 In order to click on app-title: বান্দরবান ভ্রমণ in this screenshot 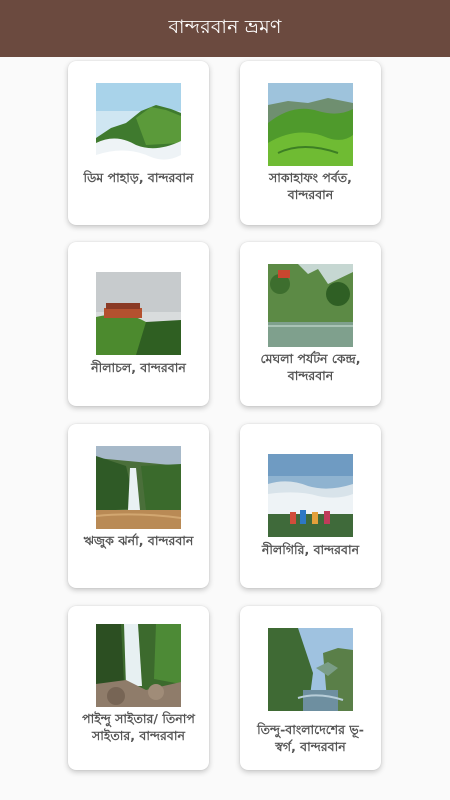, I will do `click(225, 26)`.